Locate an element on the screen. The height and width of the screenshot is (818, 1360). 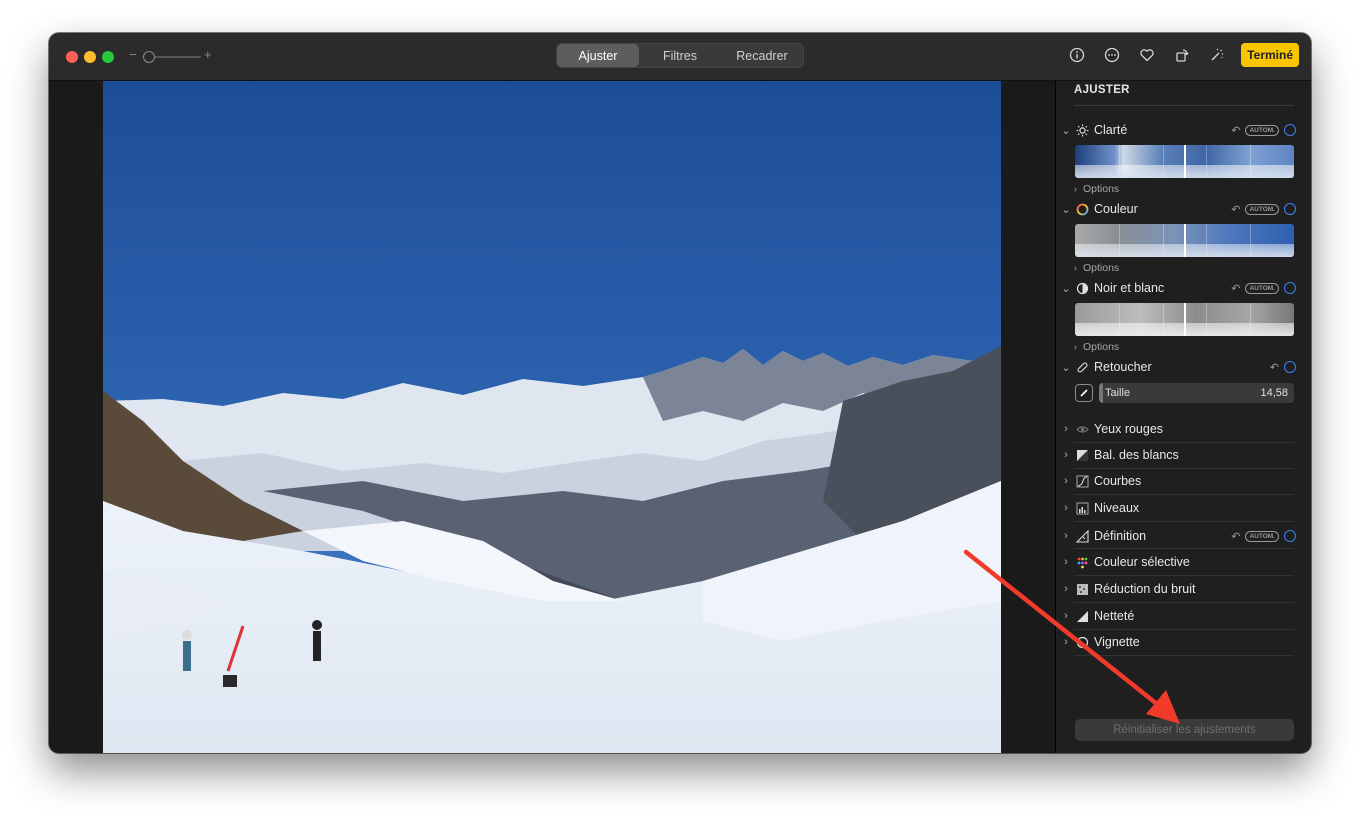
brush-size-fill is located at coordinates (1101, 393).